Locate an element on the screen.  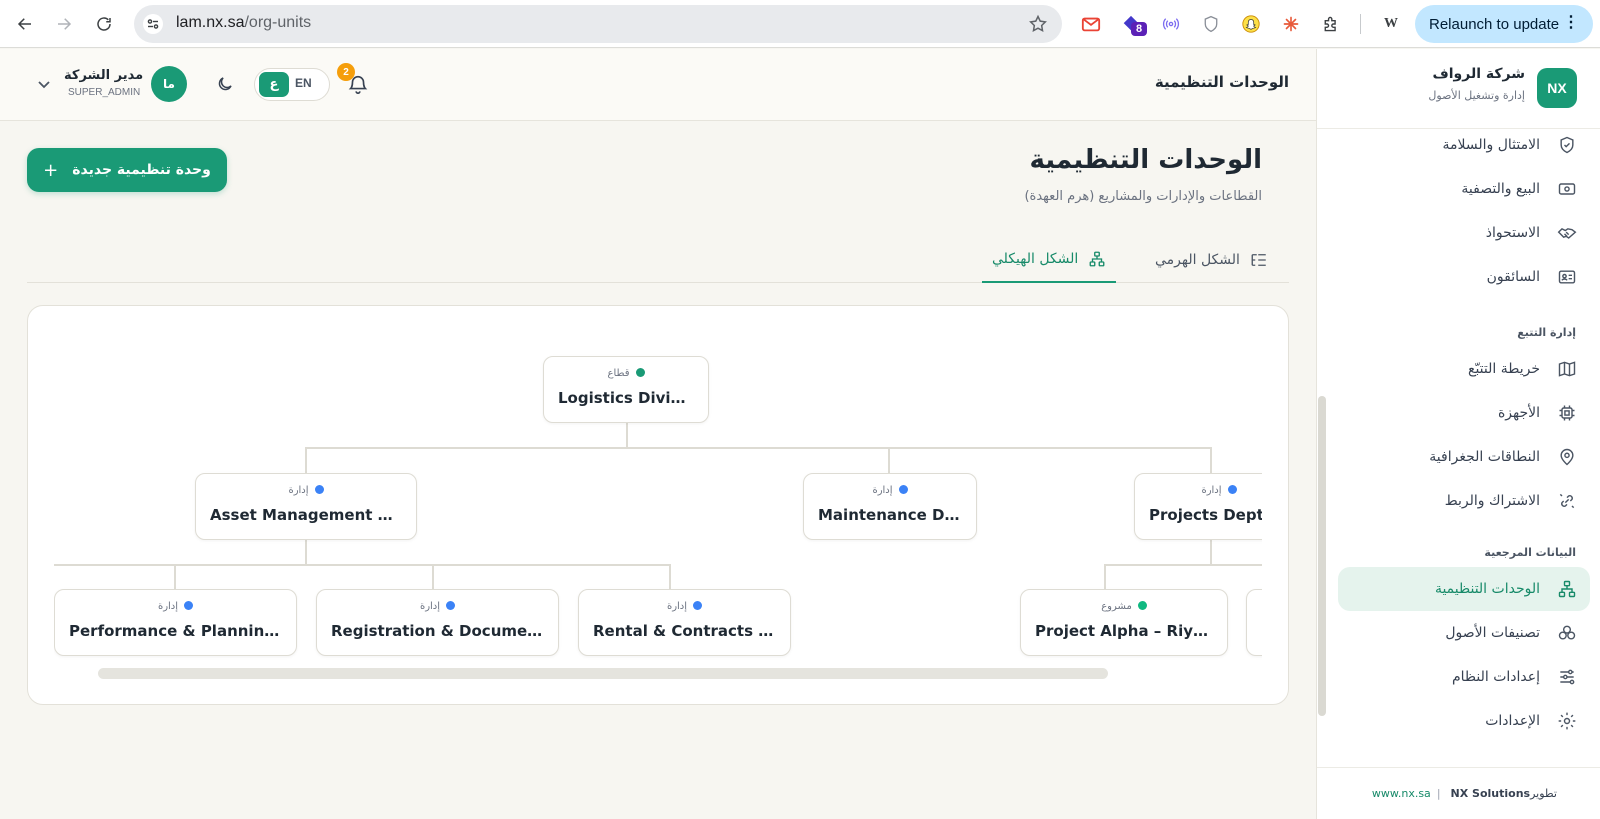
plus-icon: + is located at coordinates (51, 170).